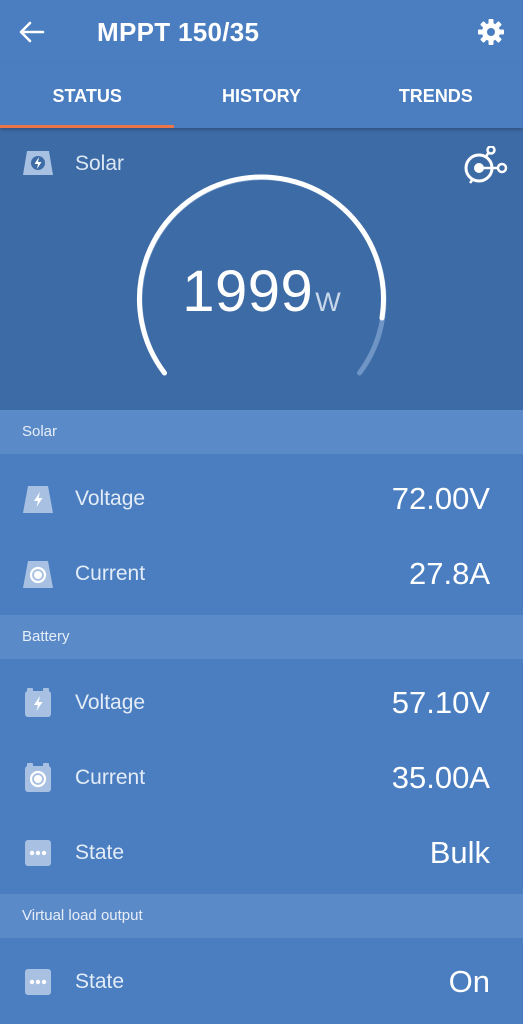 This screenshot has width=523, height=1024. I want to click on tab-bar: STATUS HISTORY TRENDS, so click(261, 96).